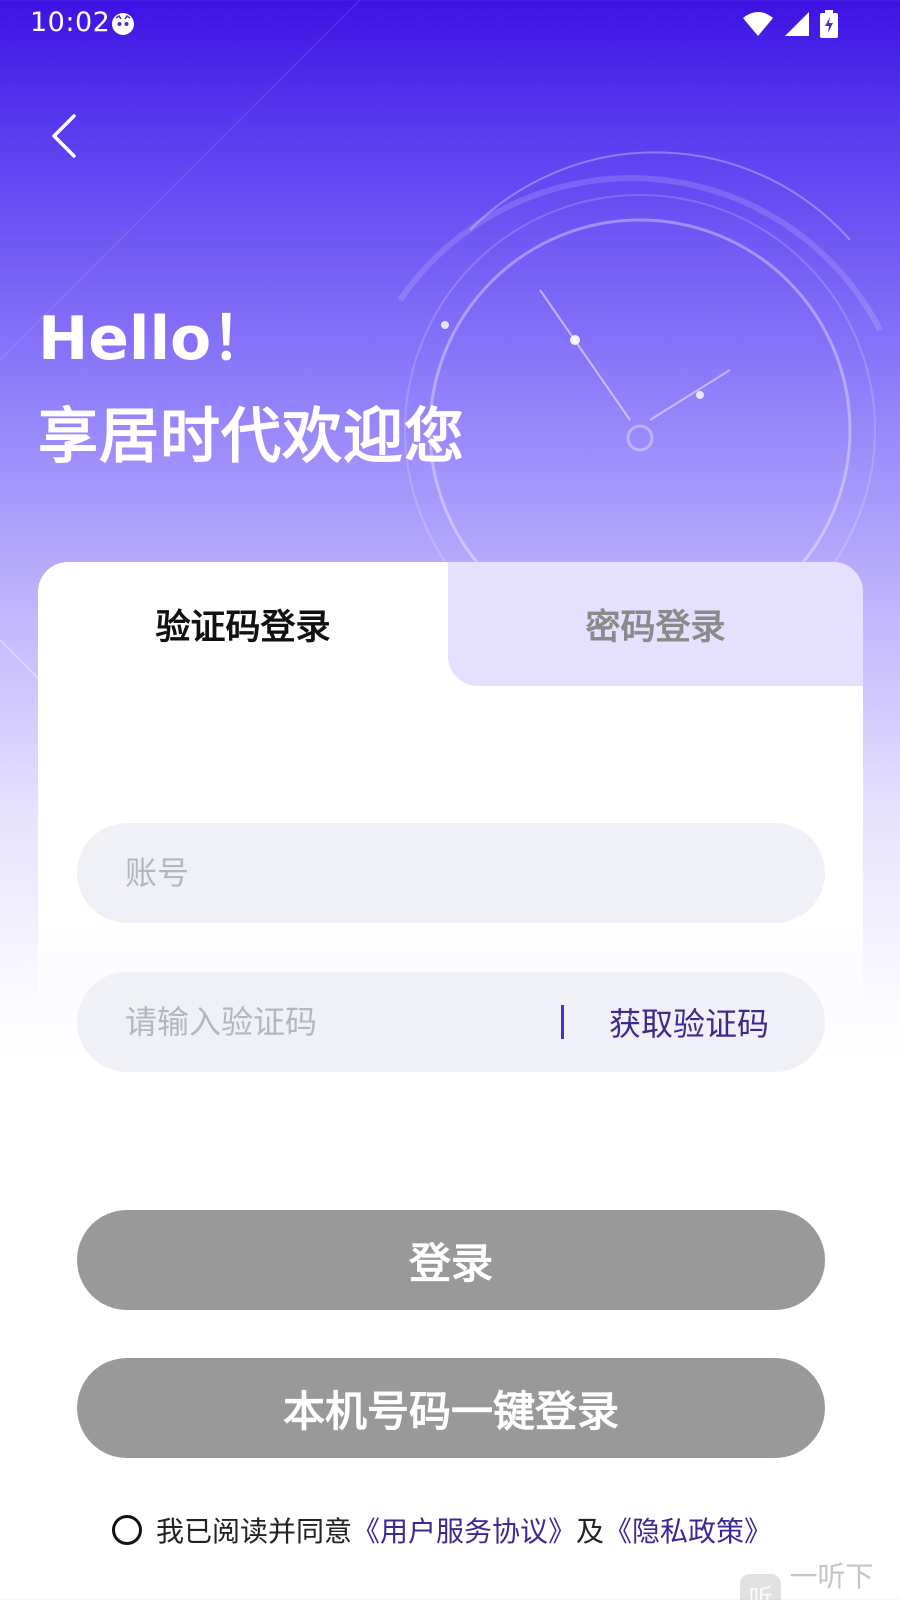 This screenshot has width=900, height=1600. I want to click on agreement-prefix: 我已阅读并同意, so click(254, 1531).